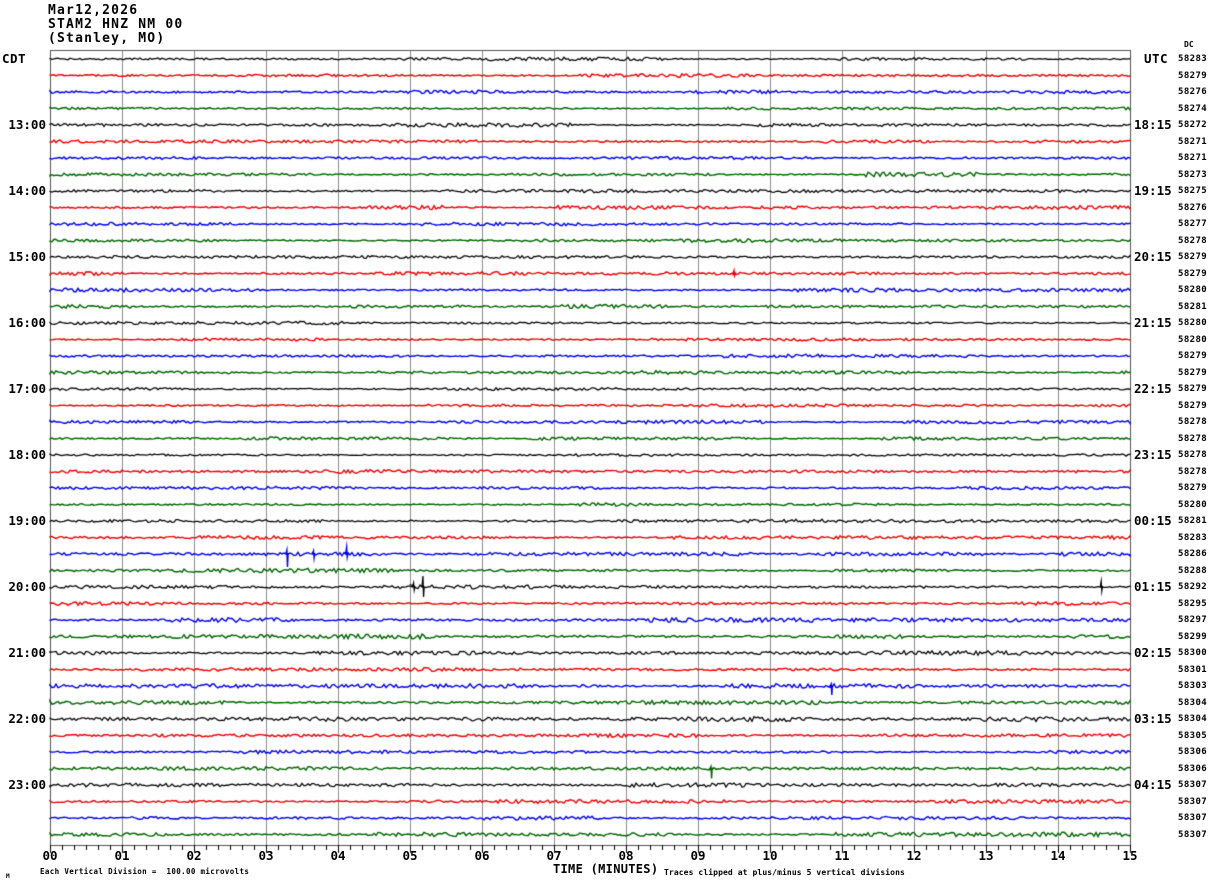 This screenshot has height=886, width=1210. I want to click on left-hour-label: 22:00, so click(27, 718).